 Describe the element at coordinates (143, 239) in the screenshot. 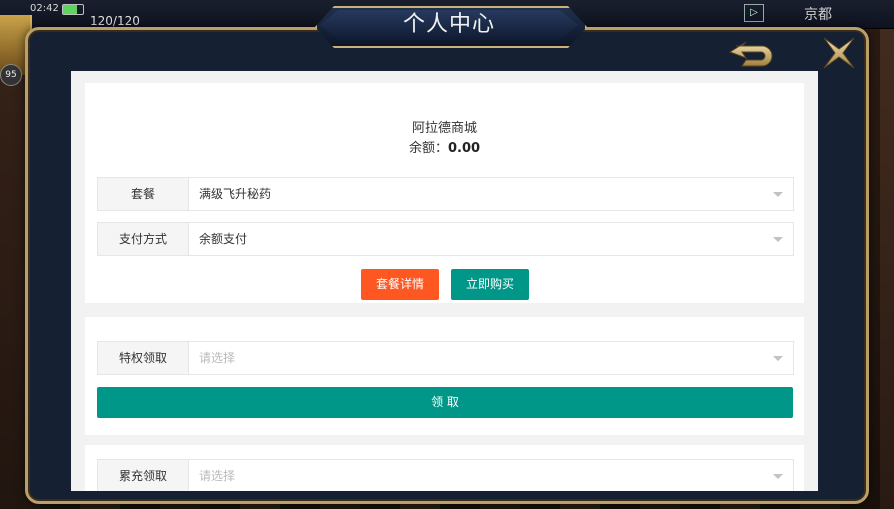

I see `payment-label: 支付方式` at that location.